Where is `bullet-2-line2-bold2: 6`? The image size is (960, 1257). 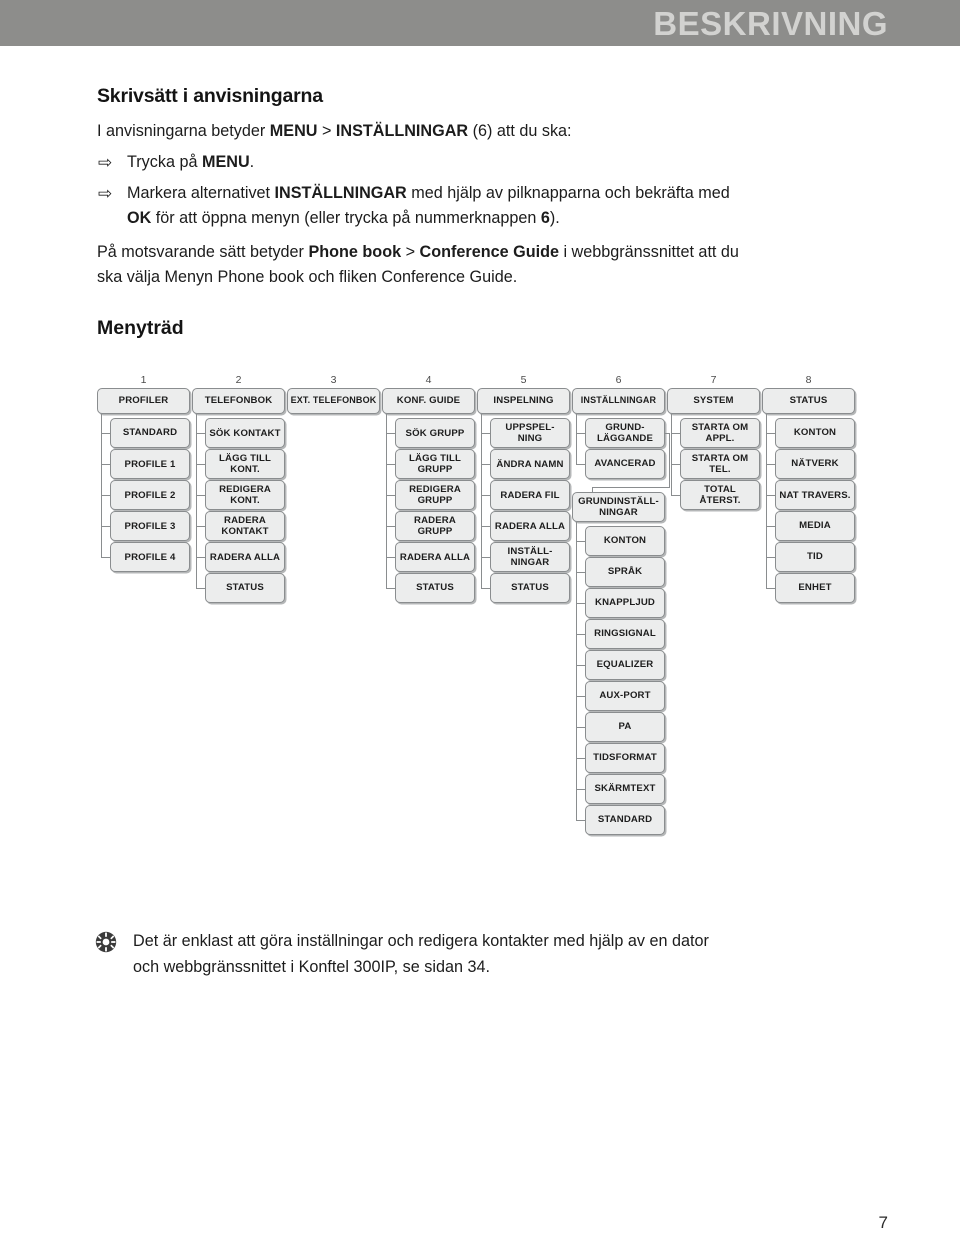
bullet-2-line2-bold2: 6 is located at coordinates (545, 218).